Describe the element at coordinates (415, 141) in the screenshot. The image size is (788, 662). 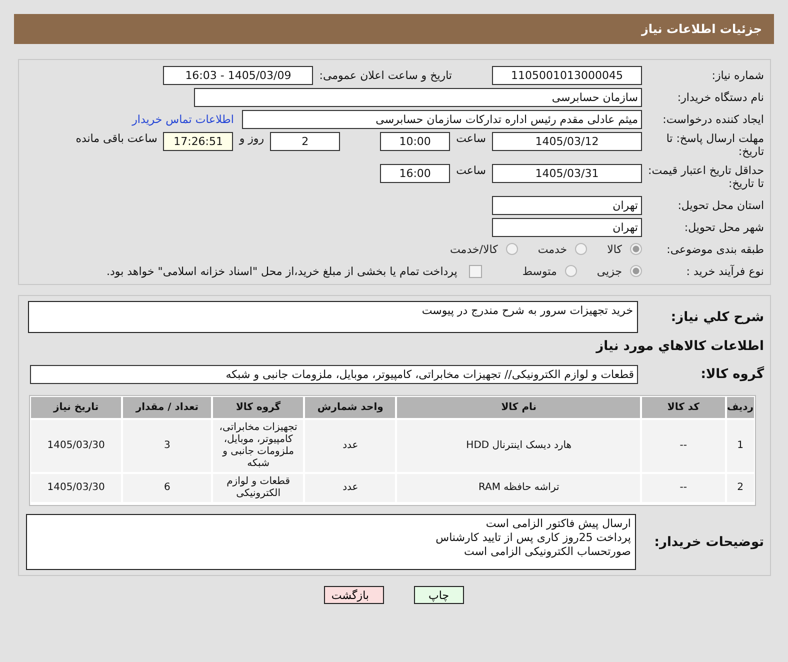
I see `deadline-time-field: 10:00` at that location.